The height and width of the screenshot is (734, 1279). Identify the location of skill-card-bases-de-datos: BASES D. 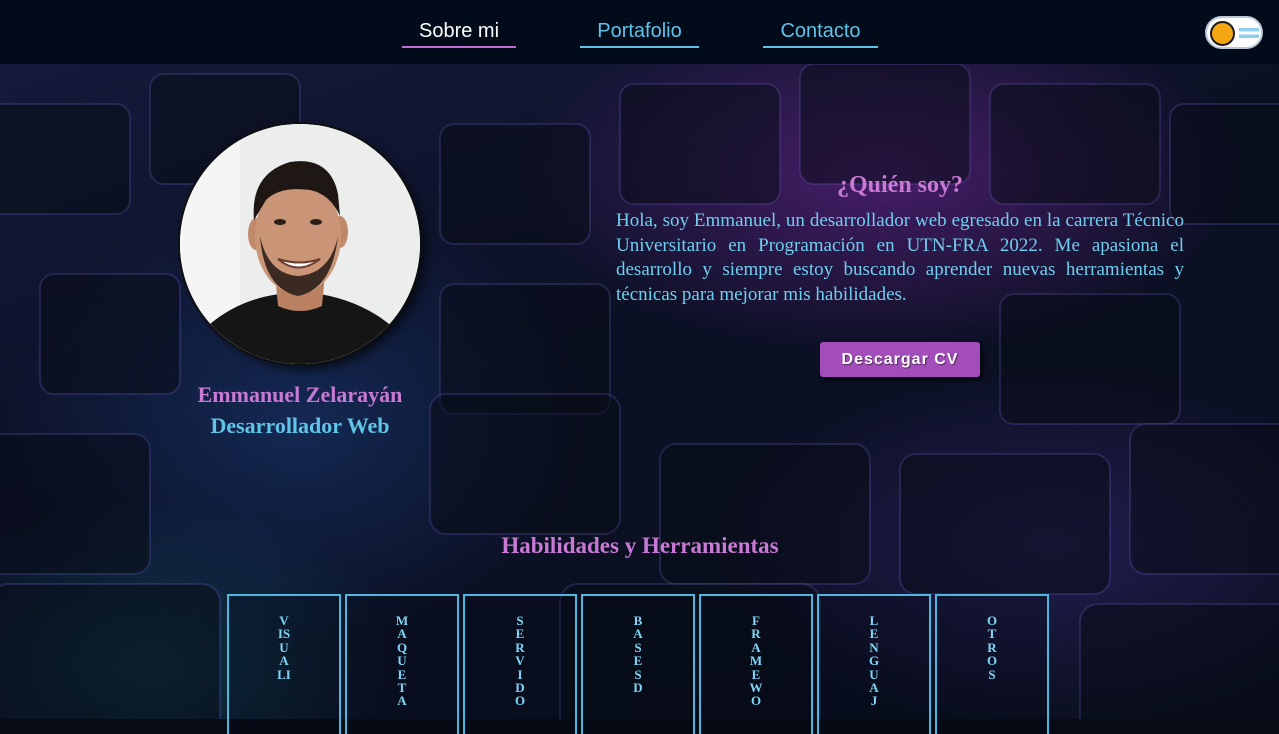
(638, 664).